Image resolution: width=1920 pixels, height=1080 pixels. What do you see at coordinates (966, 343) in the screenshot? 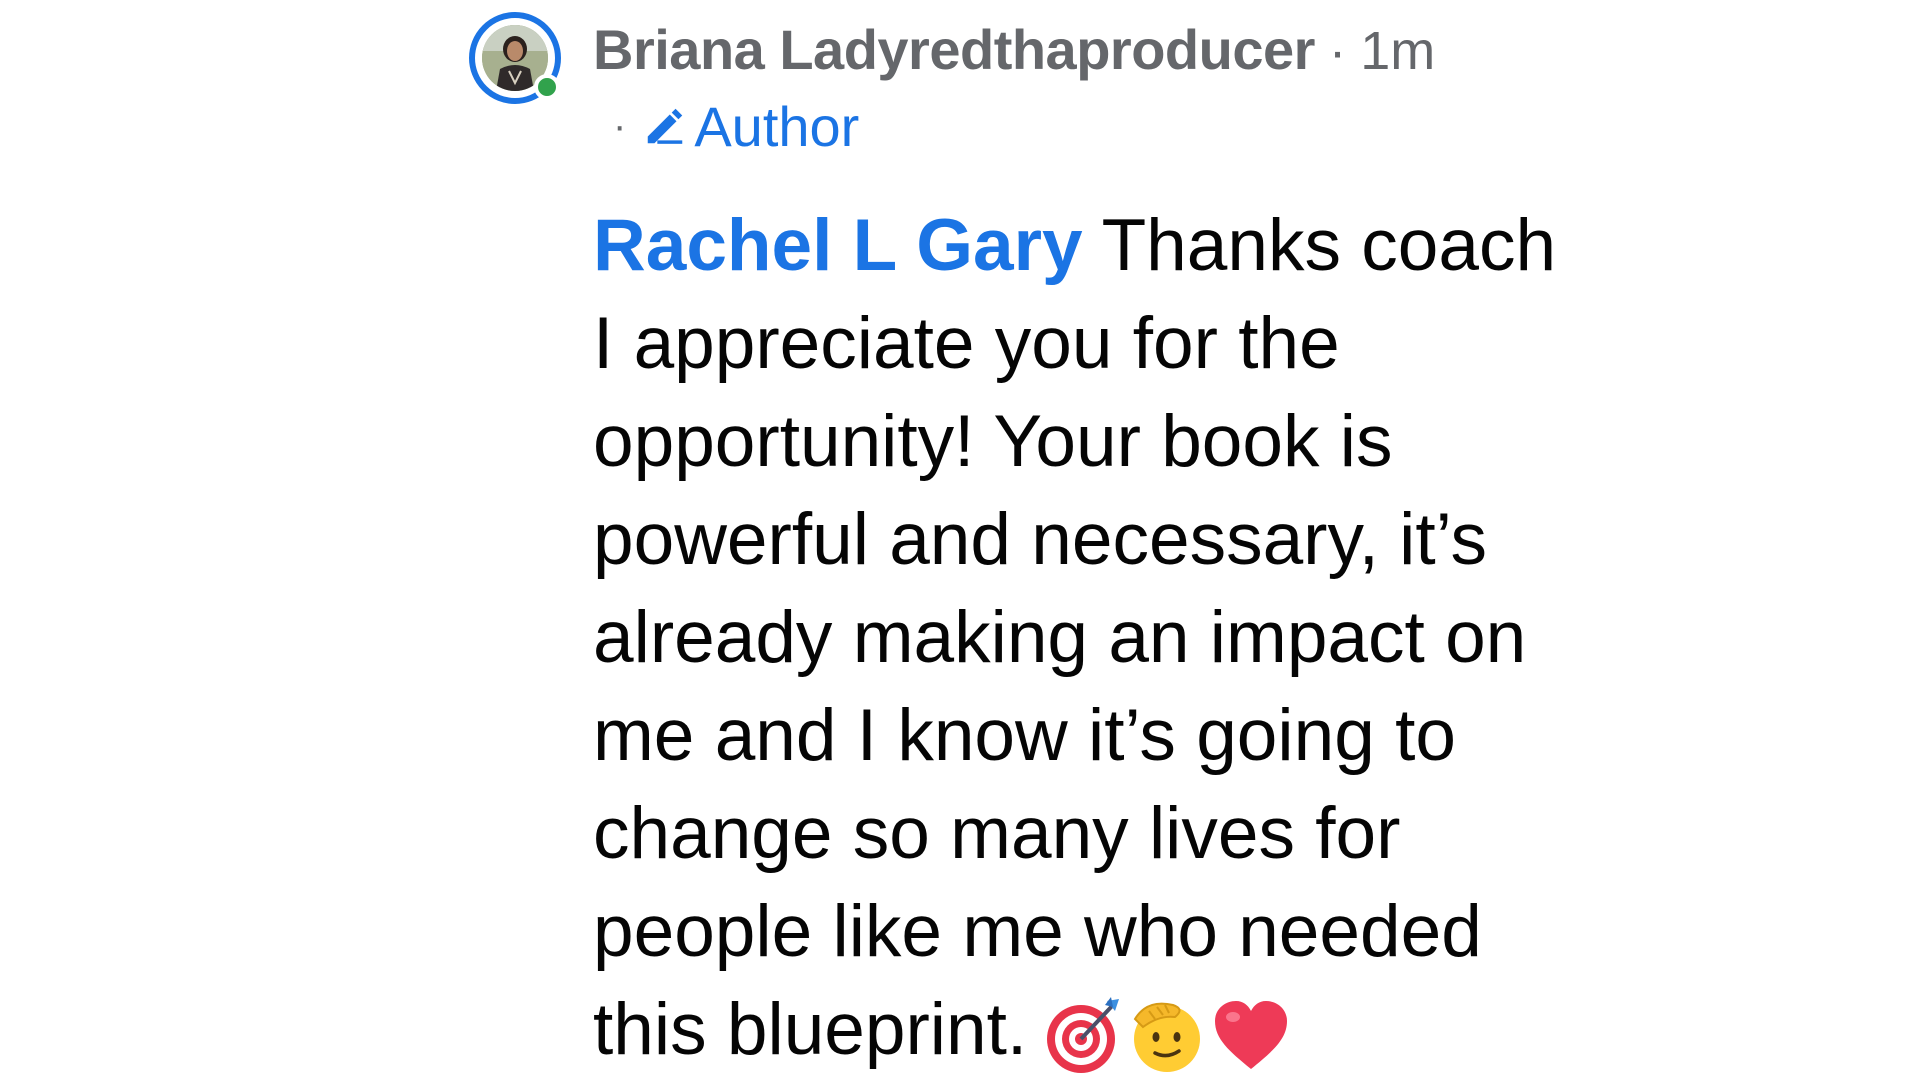
I see `comment-text-line: I appreciate you for the` at bounding box center [966, 343].